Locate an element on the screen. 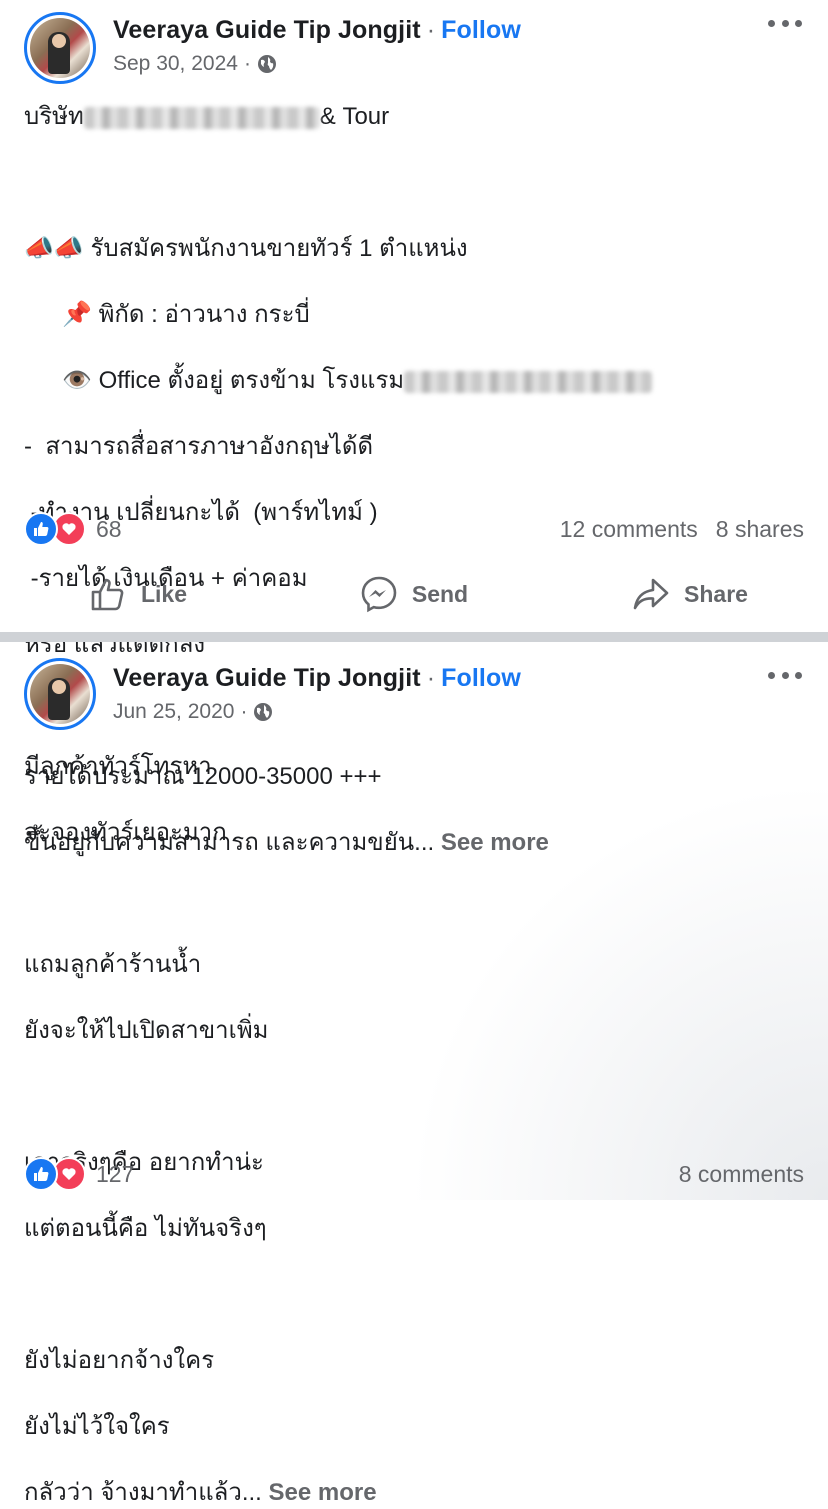  reaction-count: 68 is located at coordinates (109, 529).